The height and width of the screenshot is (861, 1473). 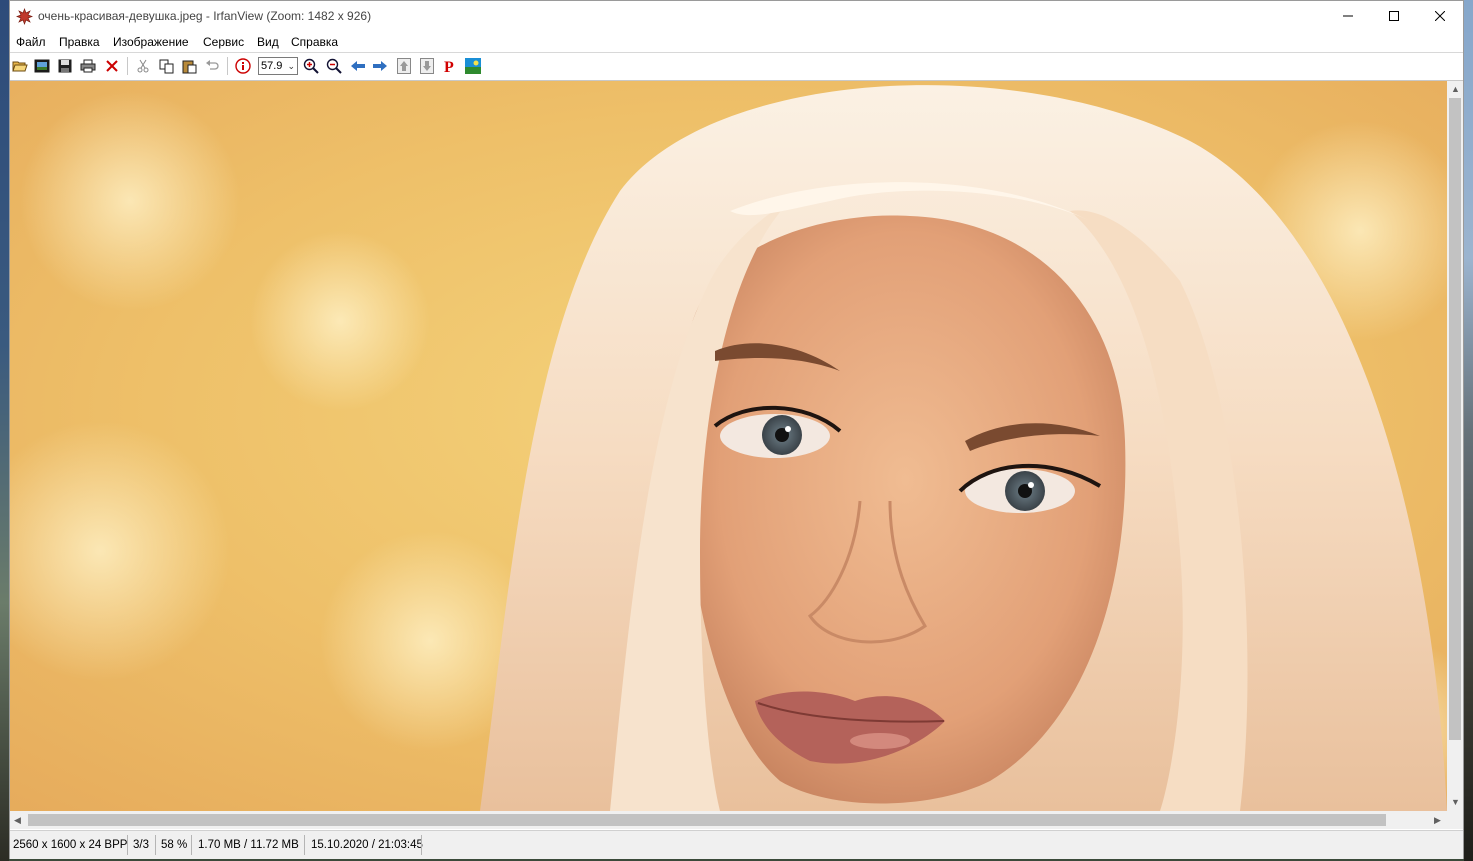 I want to click on previous-icon, so click(x=358, y=66).